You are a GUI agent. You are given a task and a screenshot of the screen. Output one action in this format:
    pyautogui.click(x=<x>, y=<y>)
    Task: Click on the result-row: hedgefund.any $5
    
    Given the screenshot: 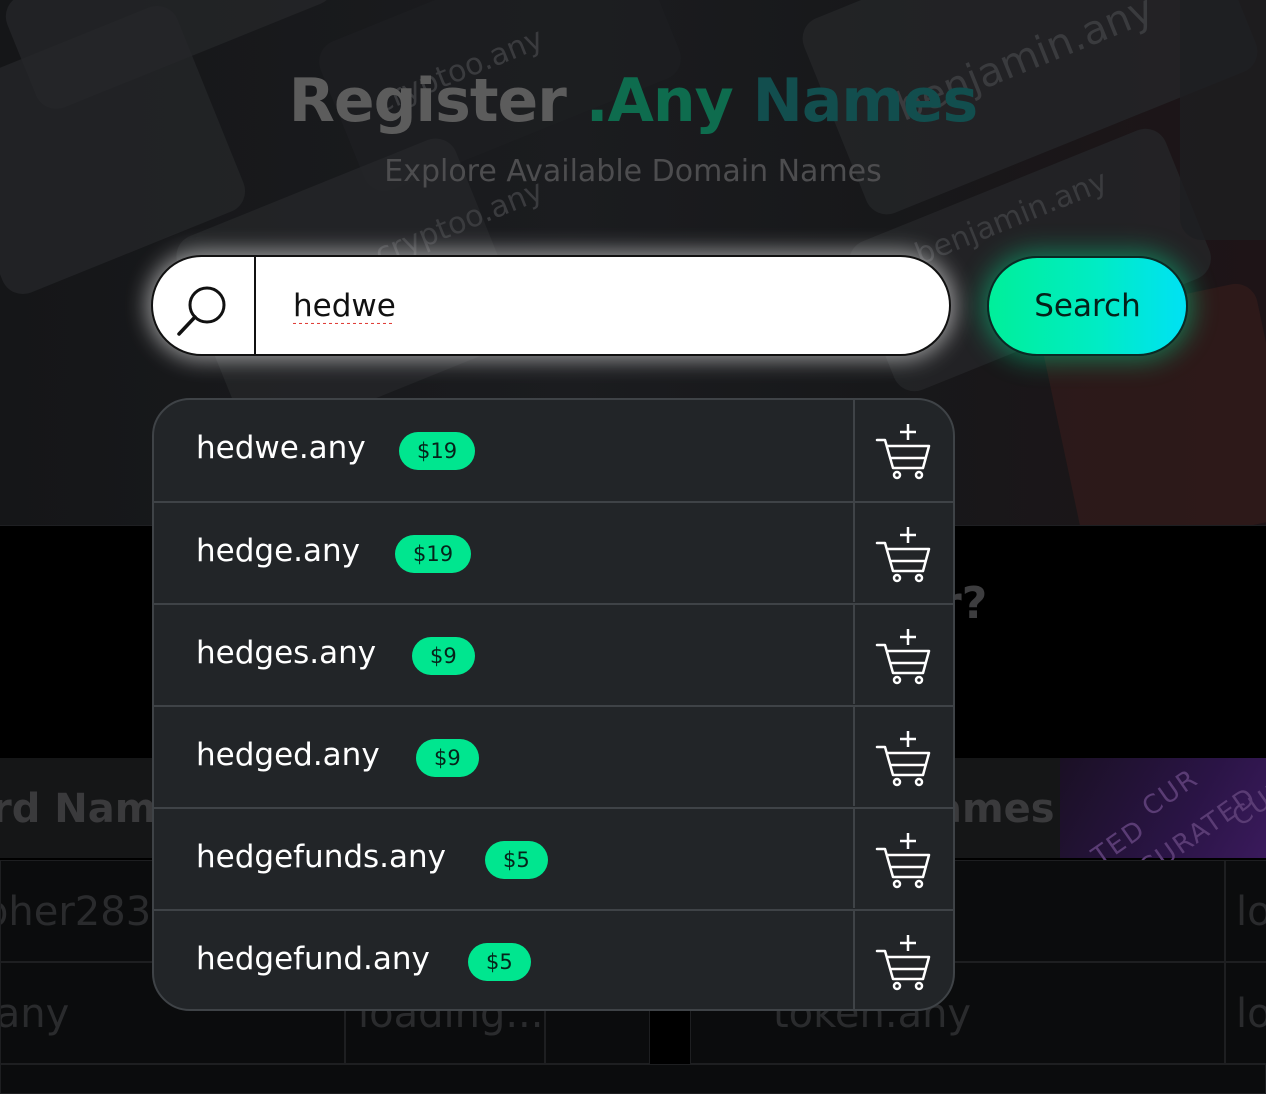 What is the action you would take?
    pyautogui.click(x=553, y=959)
    